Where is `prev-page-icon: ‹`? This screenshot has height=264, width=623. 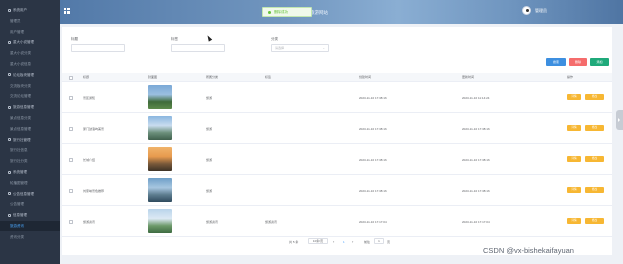 prev-page-icon: ‹ is located at coordinates (333, 241).